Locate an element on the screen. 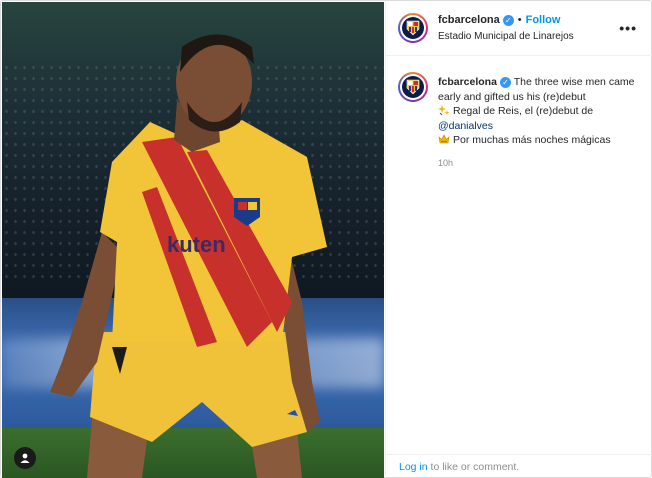 The width and height of the screenshot is (652, 478). caption-line-2: Regal de Reis, el (re)debut de is located at coordinates (523, 111).